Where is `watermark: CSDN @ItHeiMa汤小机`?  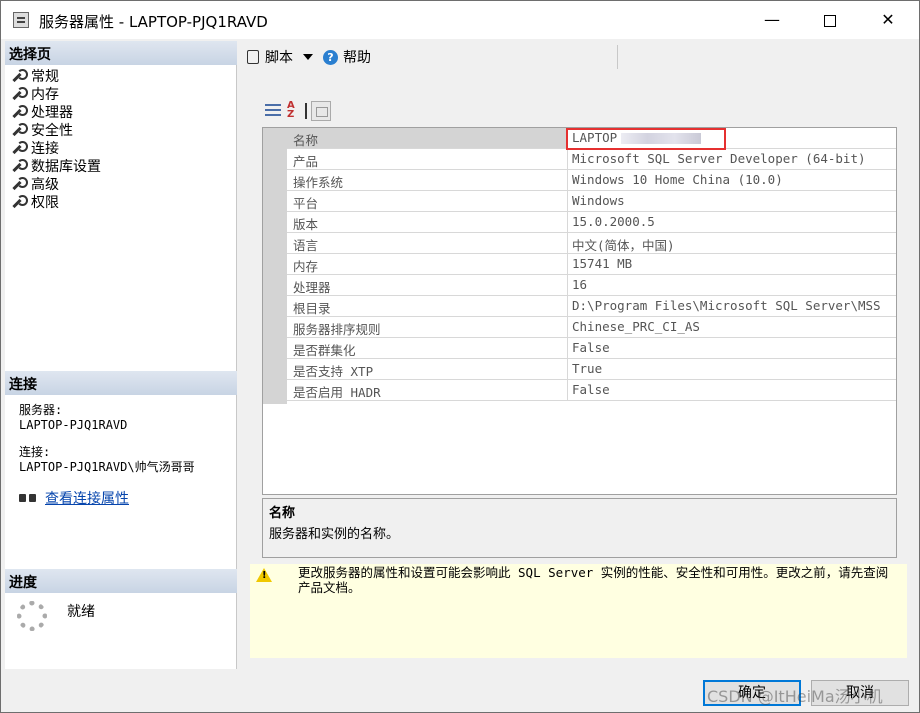
watermark: CSDN @ItHeiMa汤小机 is located at coordinates (795, 696).